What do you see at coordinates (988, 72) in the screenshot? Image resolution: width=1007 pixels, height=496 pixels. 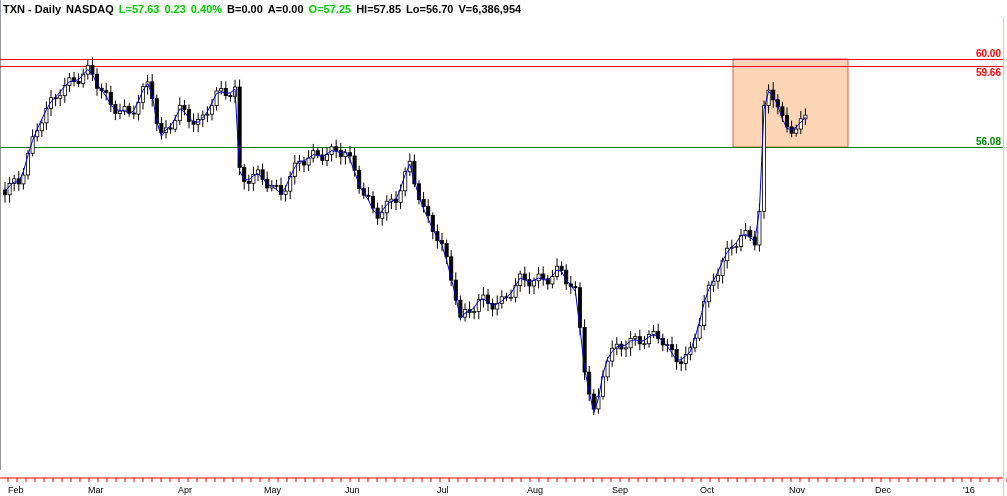 I see `level-label: 59.66` at bounding box center [988, 72].